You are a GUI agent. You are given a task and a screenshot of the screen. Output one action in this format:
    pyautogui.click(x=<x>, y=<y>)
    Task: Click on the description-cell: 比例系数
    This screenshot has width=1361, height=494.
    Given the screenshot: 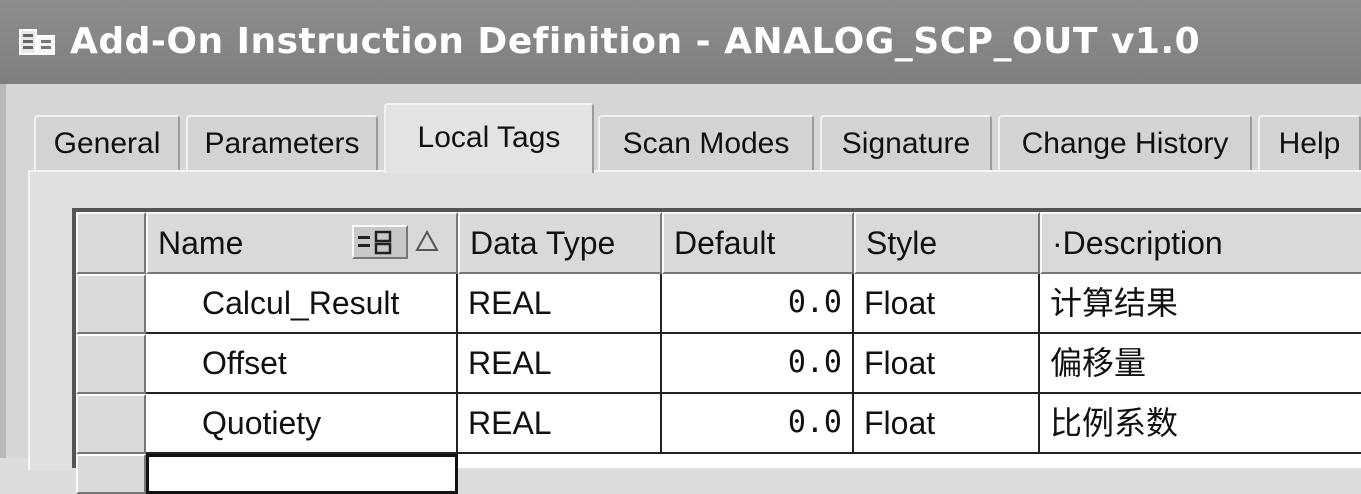 What is the action you would take?
    pyautogui.click(x=1200, y=424)
    